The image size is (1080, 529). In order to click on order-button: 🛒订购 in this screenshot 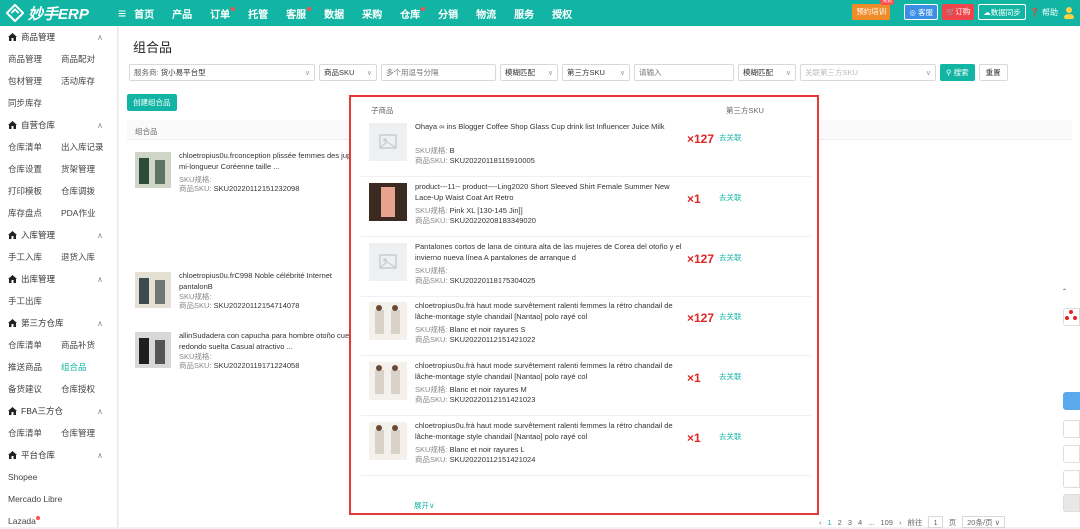, I will do `click(958, 12)`.